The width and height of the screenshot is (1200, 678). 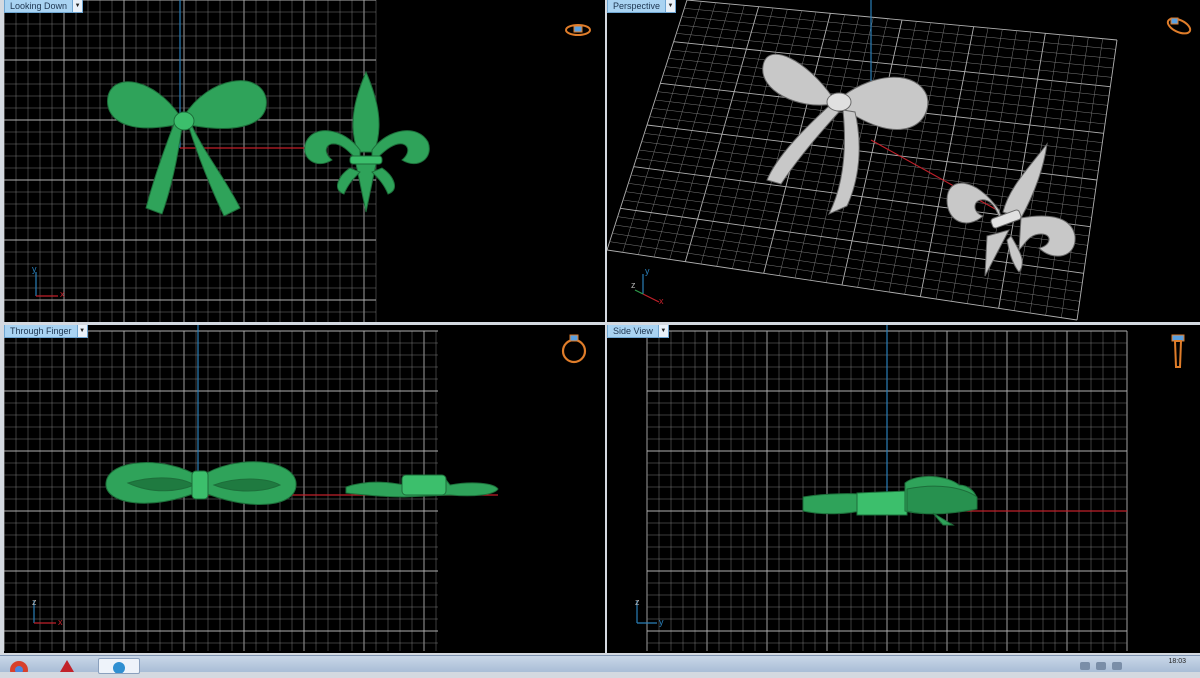 What do you see at coordinates (19, 668) in the screenshot?
I see `chrome-icon` at bounding box center [19, 668].